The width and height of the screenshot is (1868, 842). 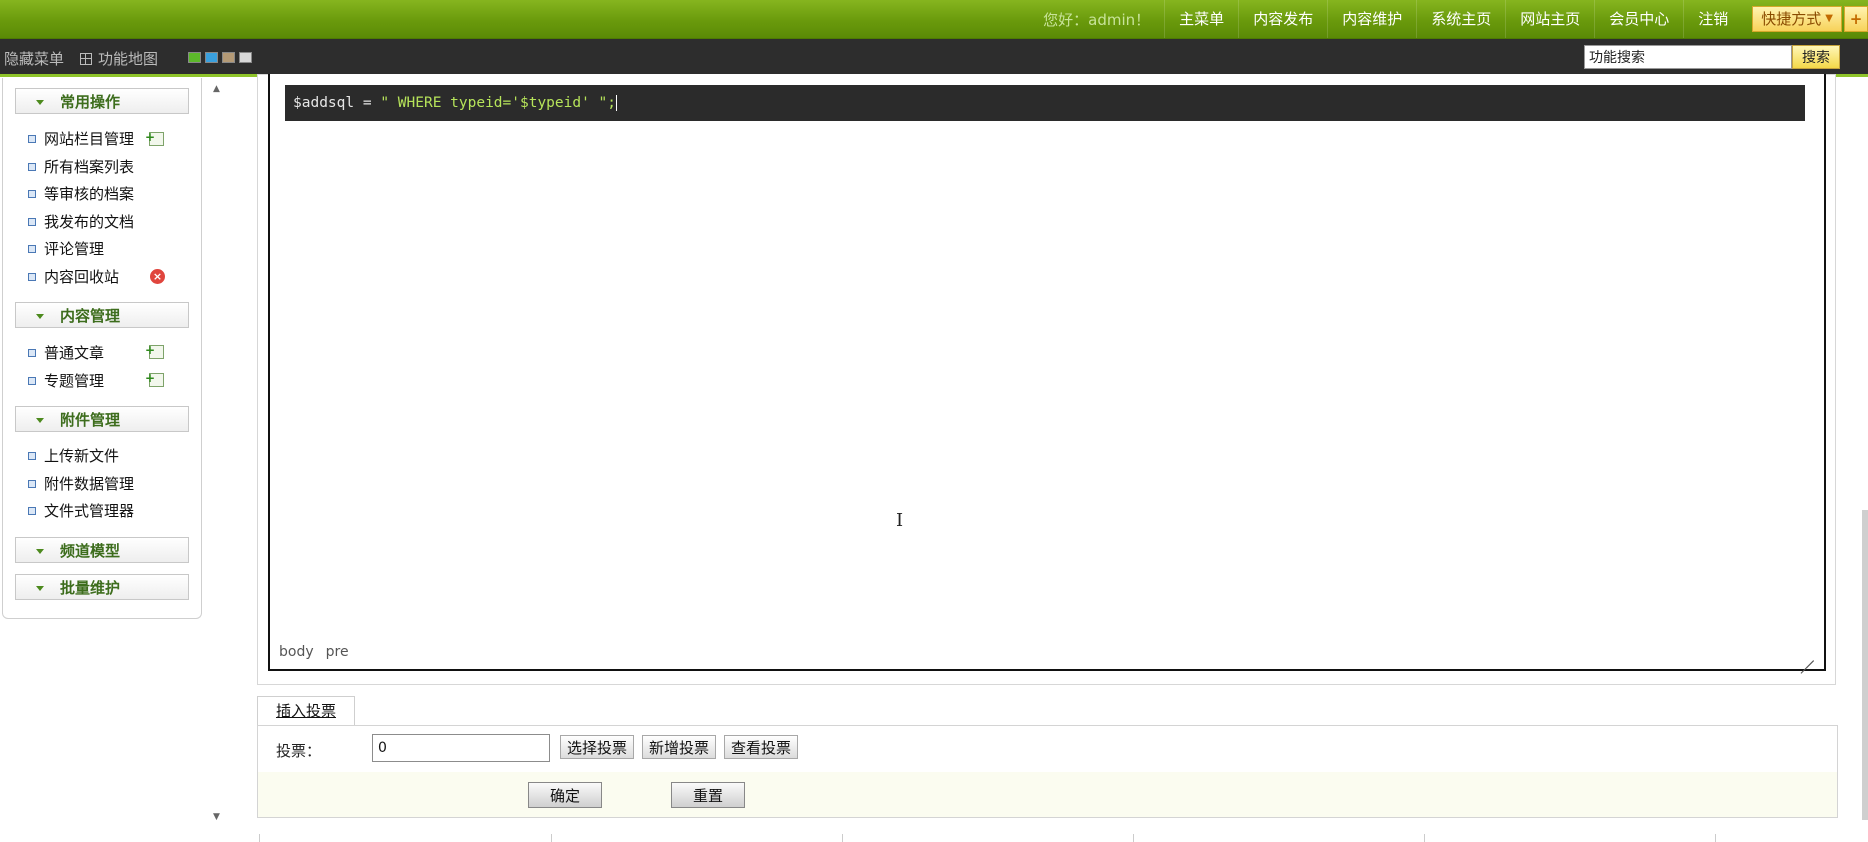 I want to click on clear-recycle-icon: ×, so click(x=157, y=276).